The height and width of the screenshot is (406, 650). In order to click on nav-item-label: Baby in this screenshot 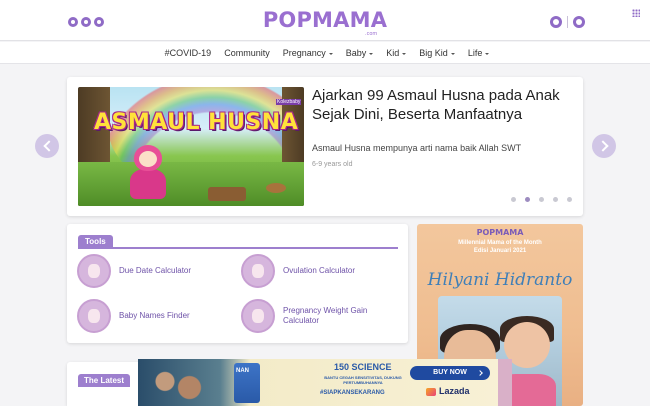, I will do `click(356, 53)`.